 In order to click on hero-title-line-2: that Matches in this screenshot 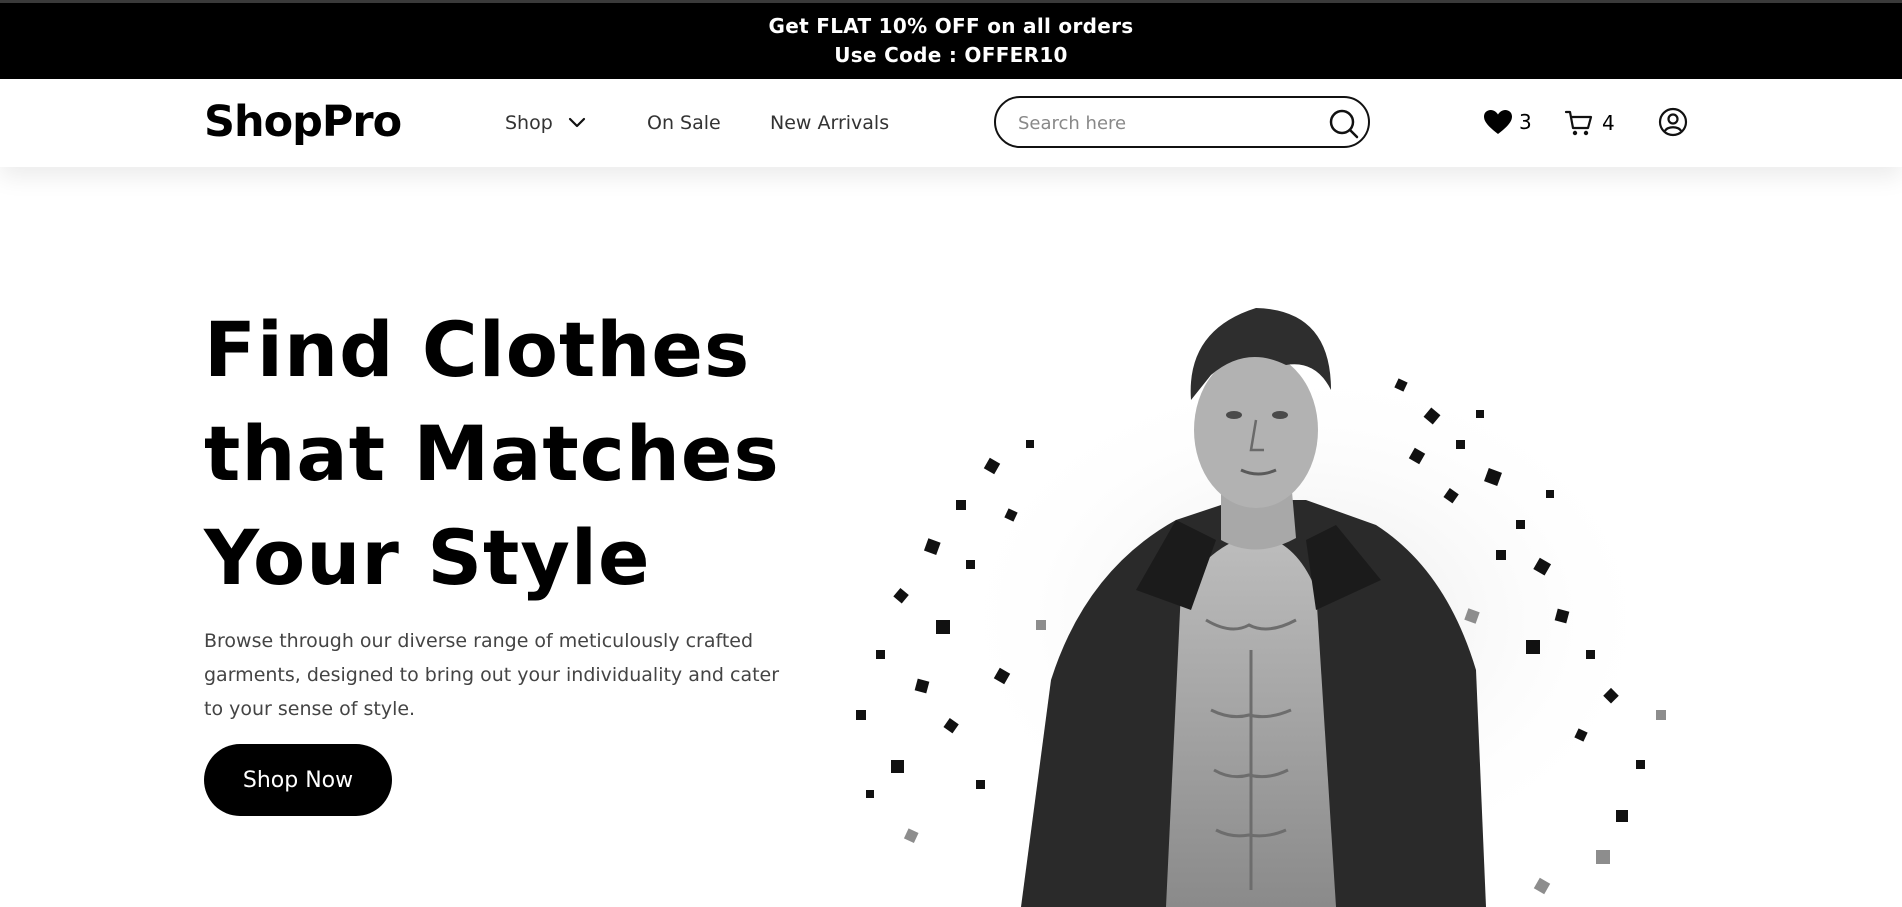, I will do `click(492, 453)`.